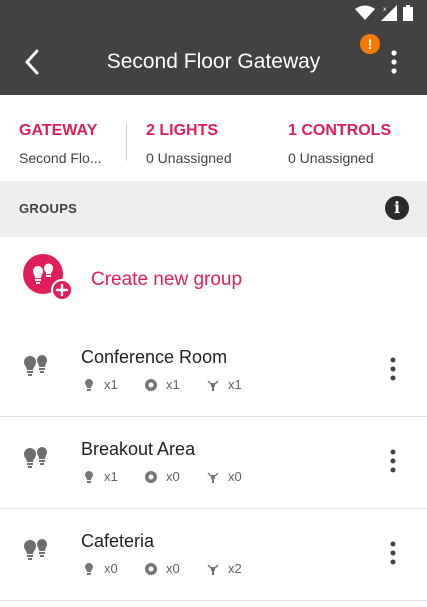  What do you see at coordinates (48, 208) in the screenshot?
I see `groups-heading: GROUPS` at bounding box center [48, 208].